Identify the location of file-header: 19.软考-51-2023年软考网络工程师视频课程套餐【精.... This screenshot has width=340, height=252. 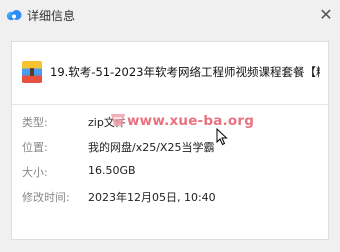
(172, 72).